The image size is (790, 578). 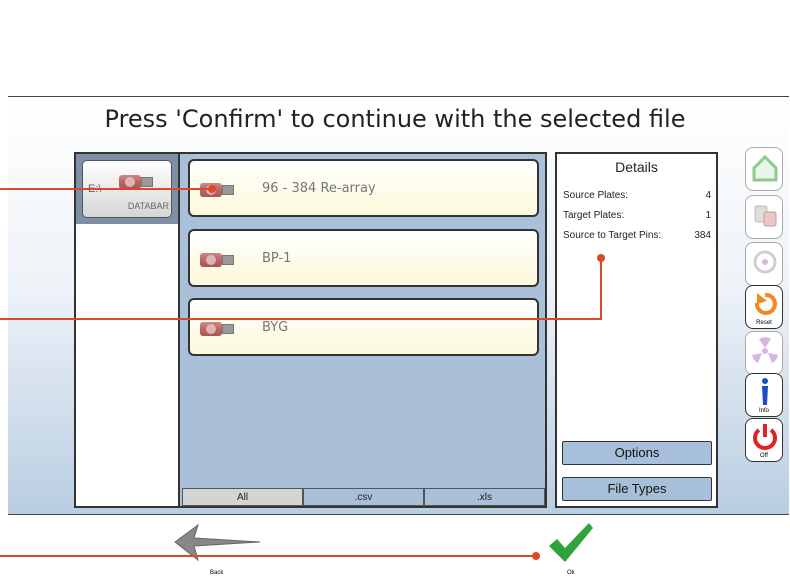 I want to click on reset-icon, so click(x=765, y=303).